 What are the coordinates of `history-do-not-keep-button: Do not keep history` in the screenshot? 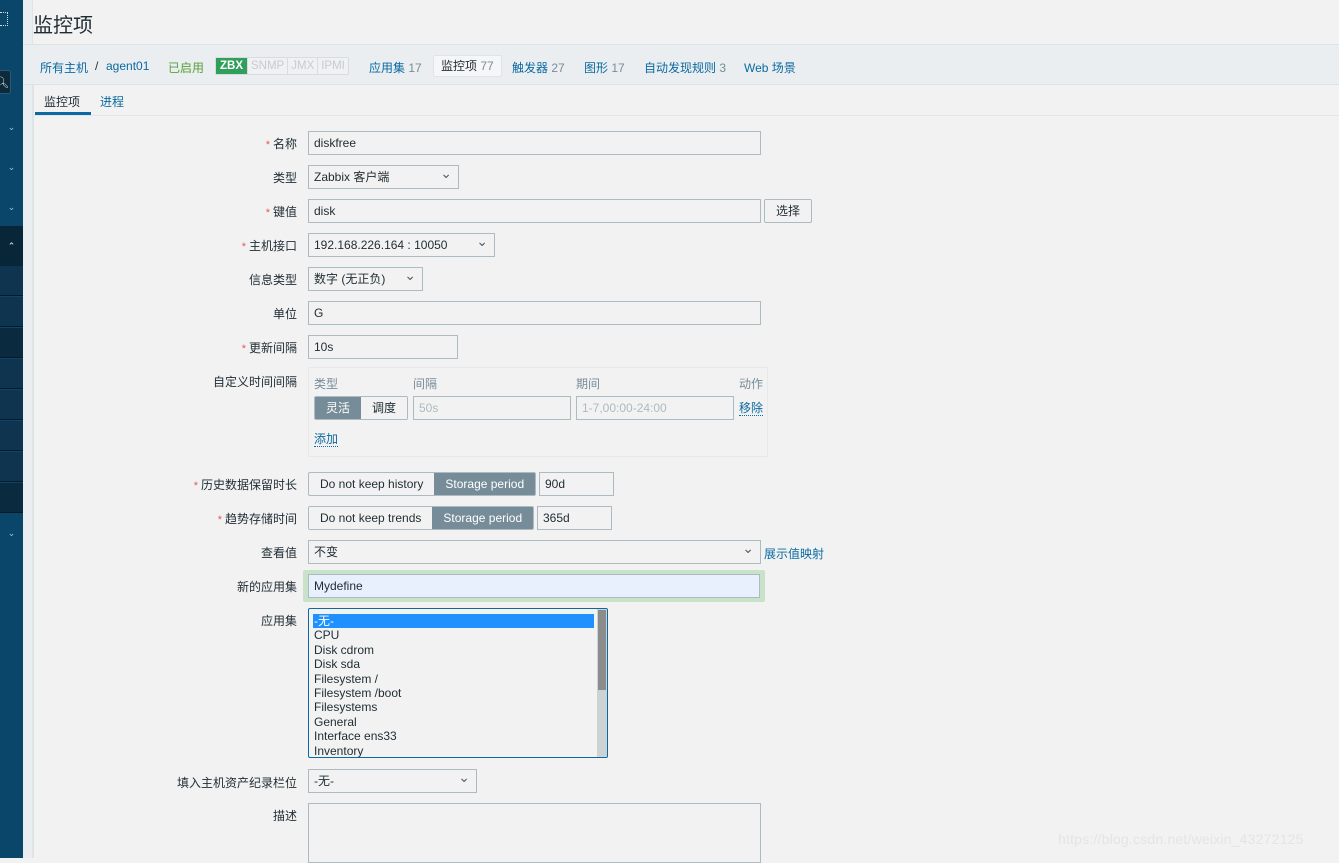 It's located at (372, 484).